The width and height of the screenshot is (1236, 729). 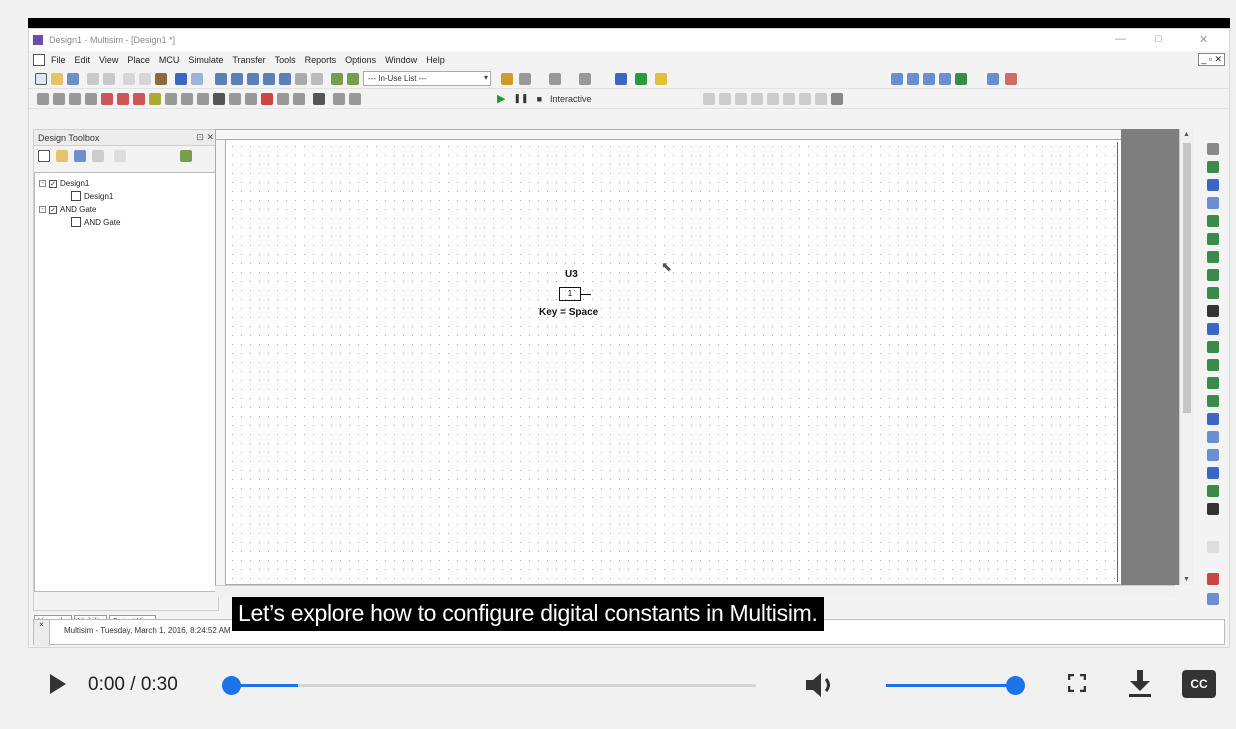 What do you see at coordinates (317, 79) in the screenshot?
I see `postprocessor-icon` at bounding box center [317, 79].